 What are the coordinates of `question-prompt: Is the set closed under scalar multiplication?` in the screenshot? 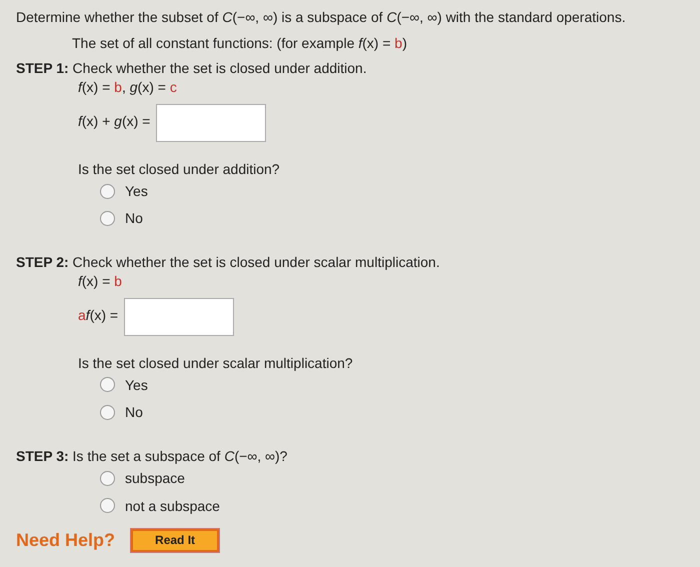 It's located at (215, 362).